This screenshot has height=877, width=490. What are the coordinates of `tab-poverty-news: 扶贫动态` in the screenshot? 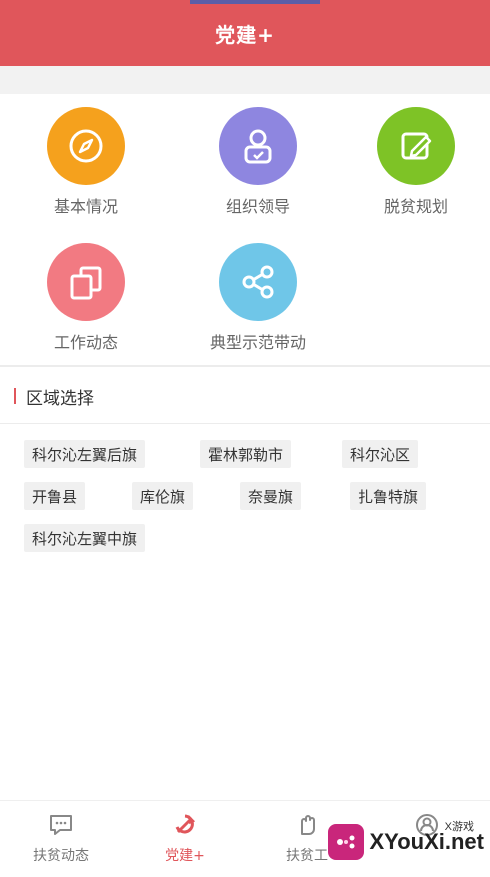 It's located at (61, 838).